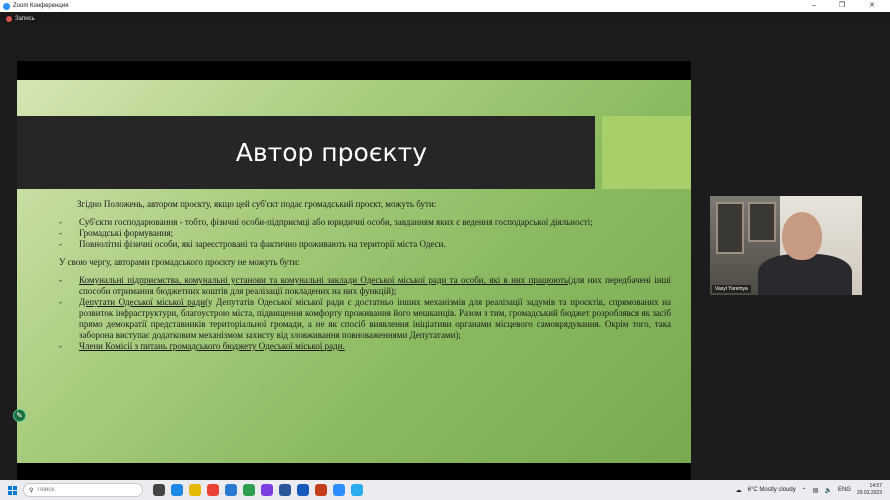 The height and width of the screenshot is (500, 890). I want to click on weather-icon: ☁, so click(738, 490).